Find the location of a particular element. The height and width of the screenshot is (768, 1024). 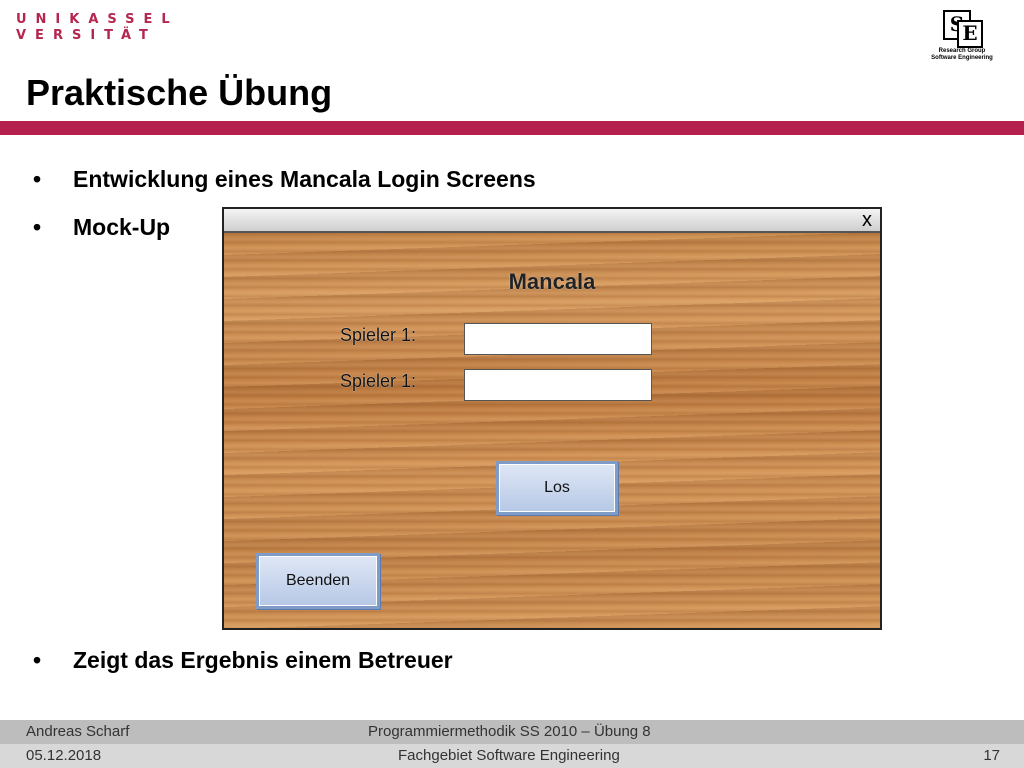

player1-input is located at coordinates (558, 339).